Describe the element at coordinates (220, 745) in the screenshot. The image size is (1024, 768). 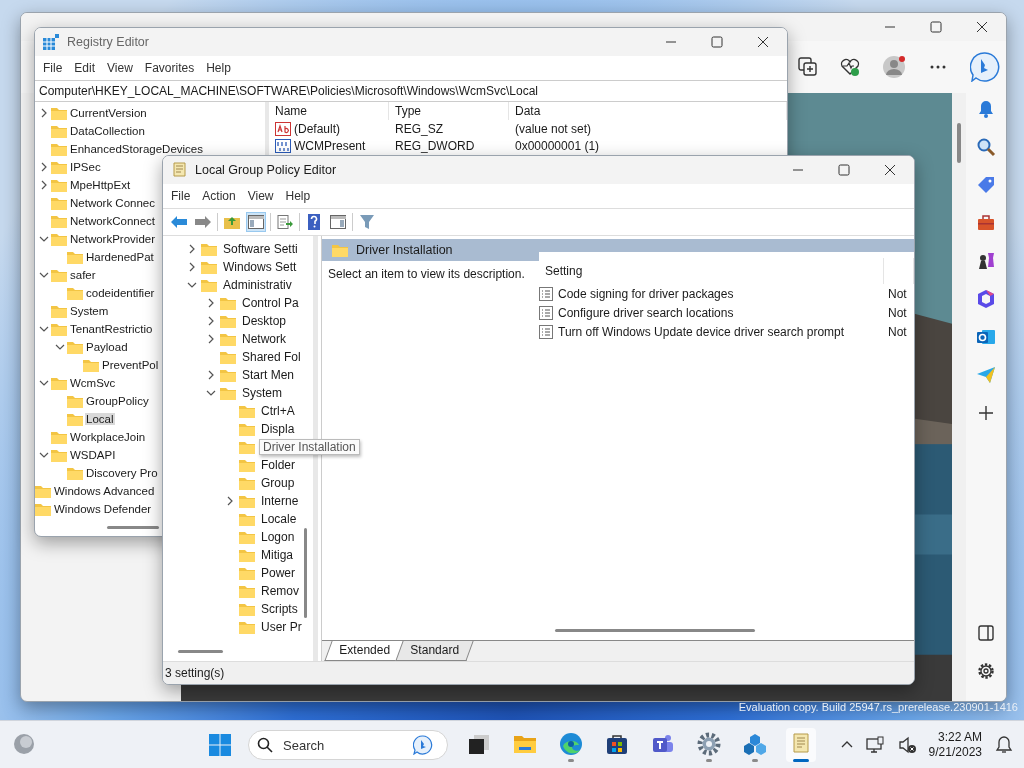
I see `start-icon` at that location.